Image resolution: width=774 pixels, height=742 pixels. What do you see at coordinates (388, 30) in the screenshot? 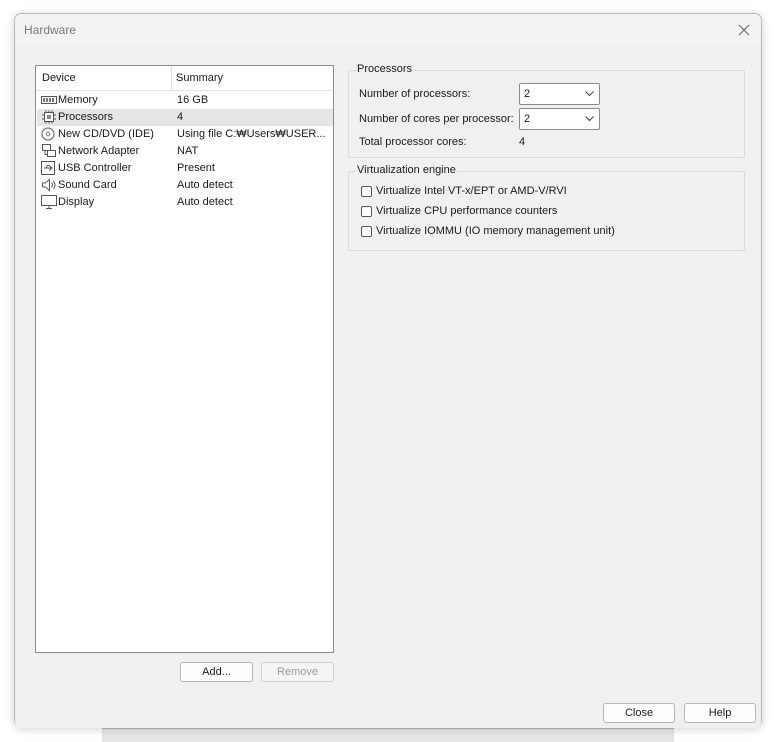
I see `title-bar: Hardware` at bounding box center [388, 30].